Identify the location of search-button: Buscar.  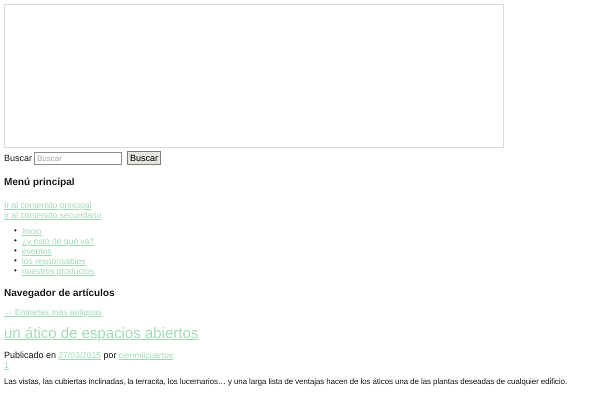
(144, 158).